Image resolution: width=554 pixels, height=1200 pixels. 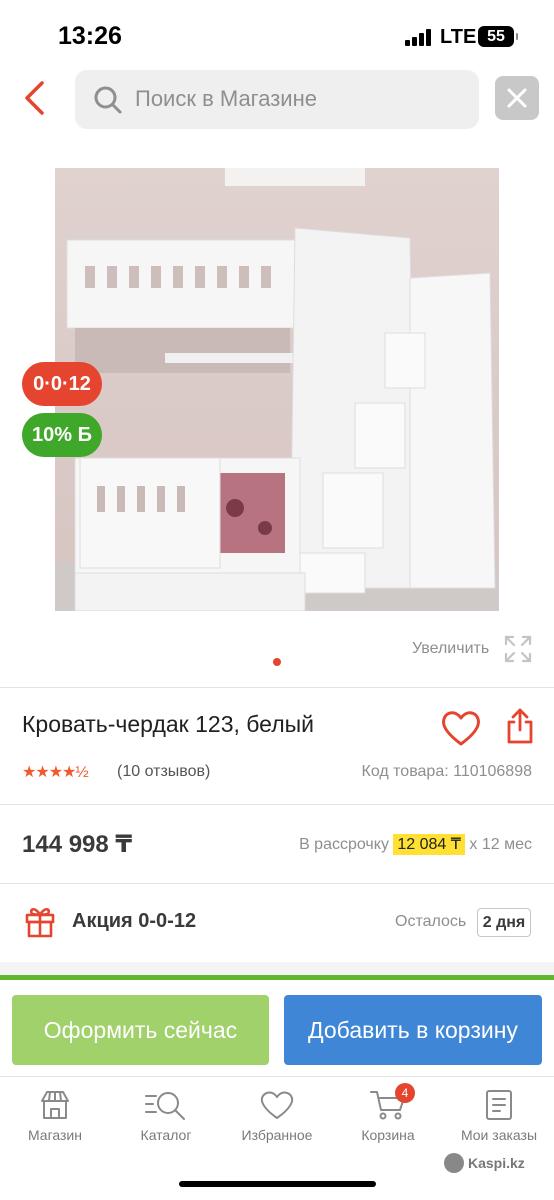 What do you see at coordinates (499, 1135) in the screenshot?
I see `nav-label-orders: Мои заказы` at bounding box center [499, 1135].